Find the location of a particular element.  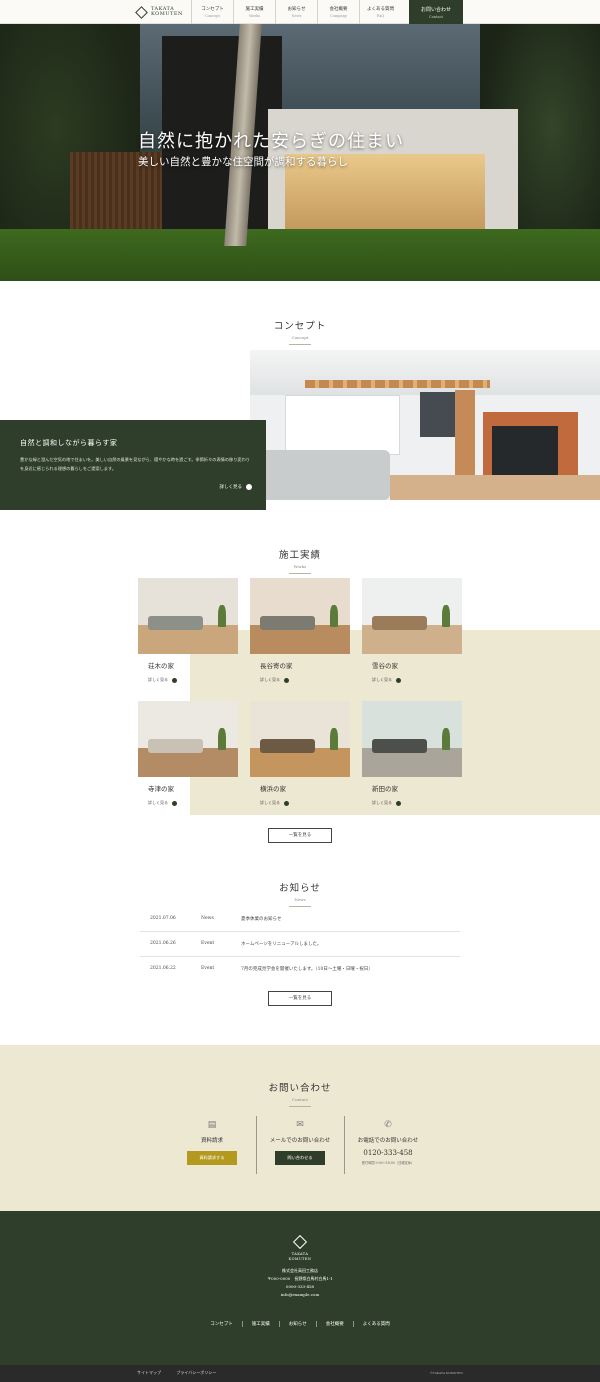

footer-nav-company: 会社概要 is located at coordinates (334, 1324).